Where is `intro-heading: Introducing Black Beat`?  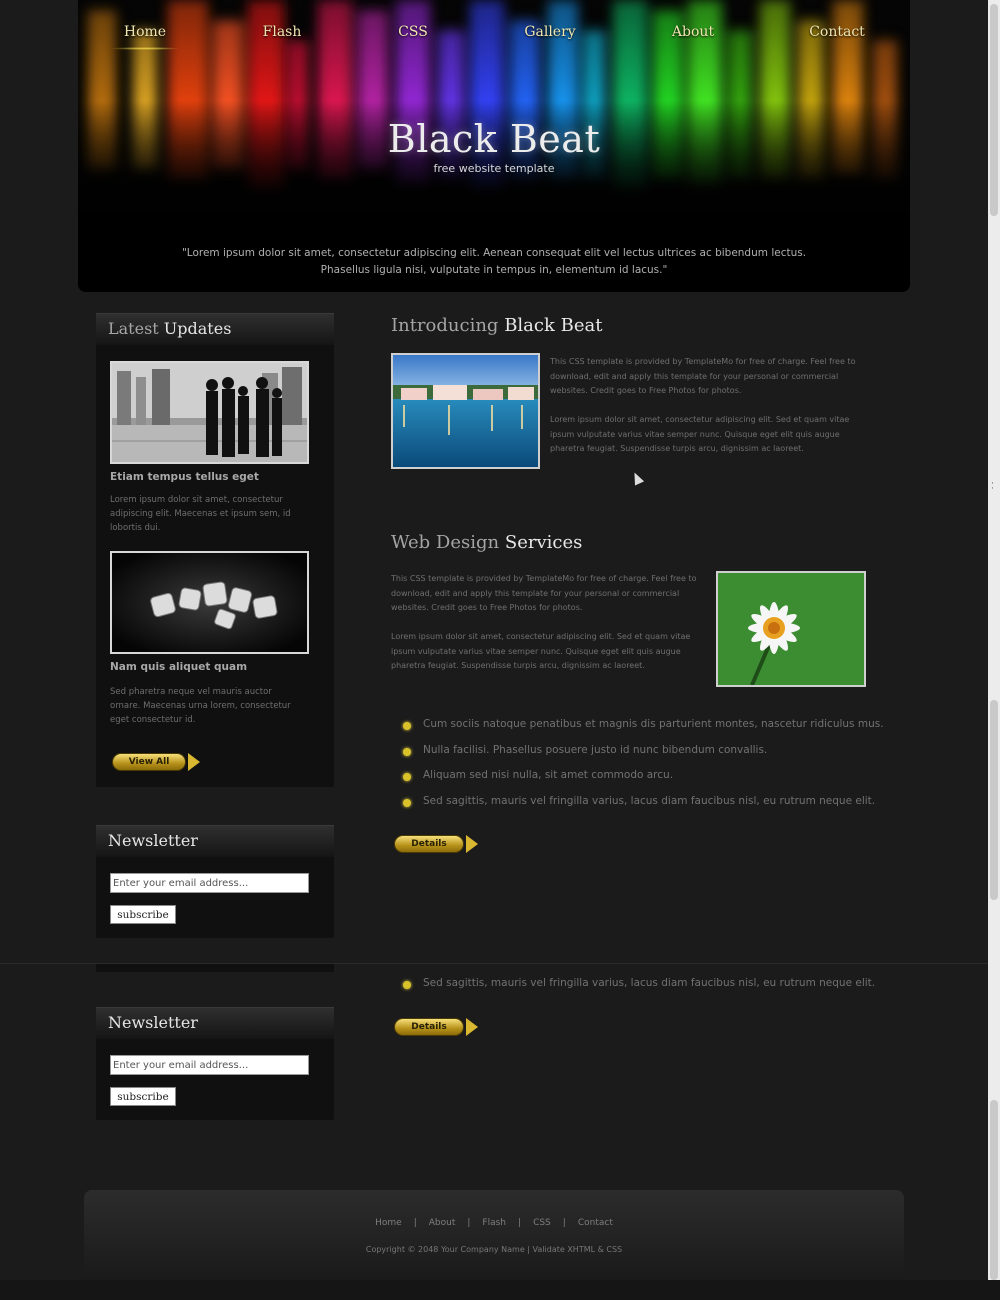
intro-heading: Introducing Black Beat is located at coordinates (496, 325).